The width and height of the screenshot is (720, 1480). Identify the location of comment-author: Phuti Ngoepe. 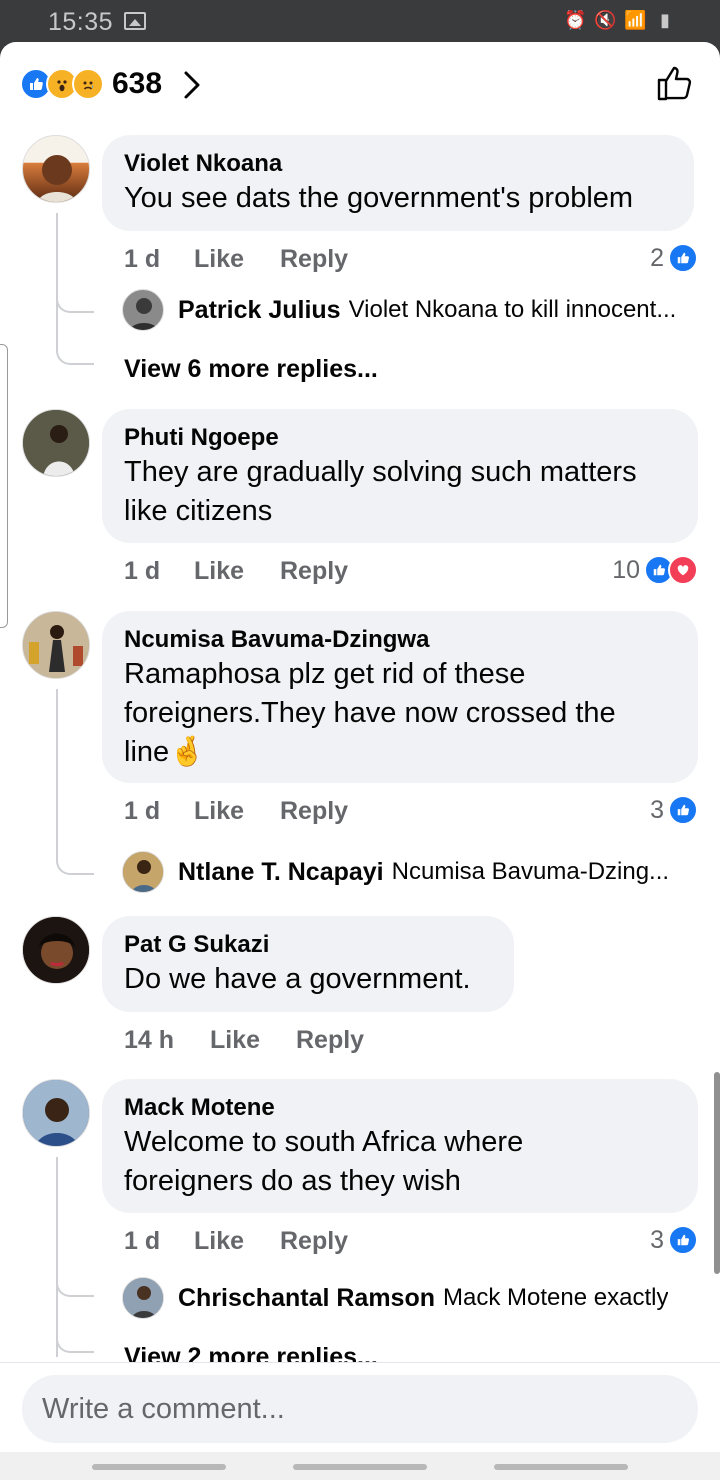
(400, 438).